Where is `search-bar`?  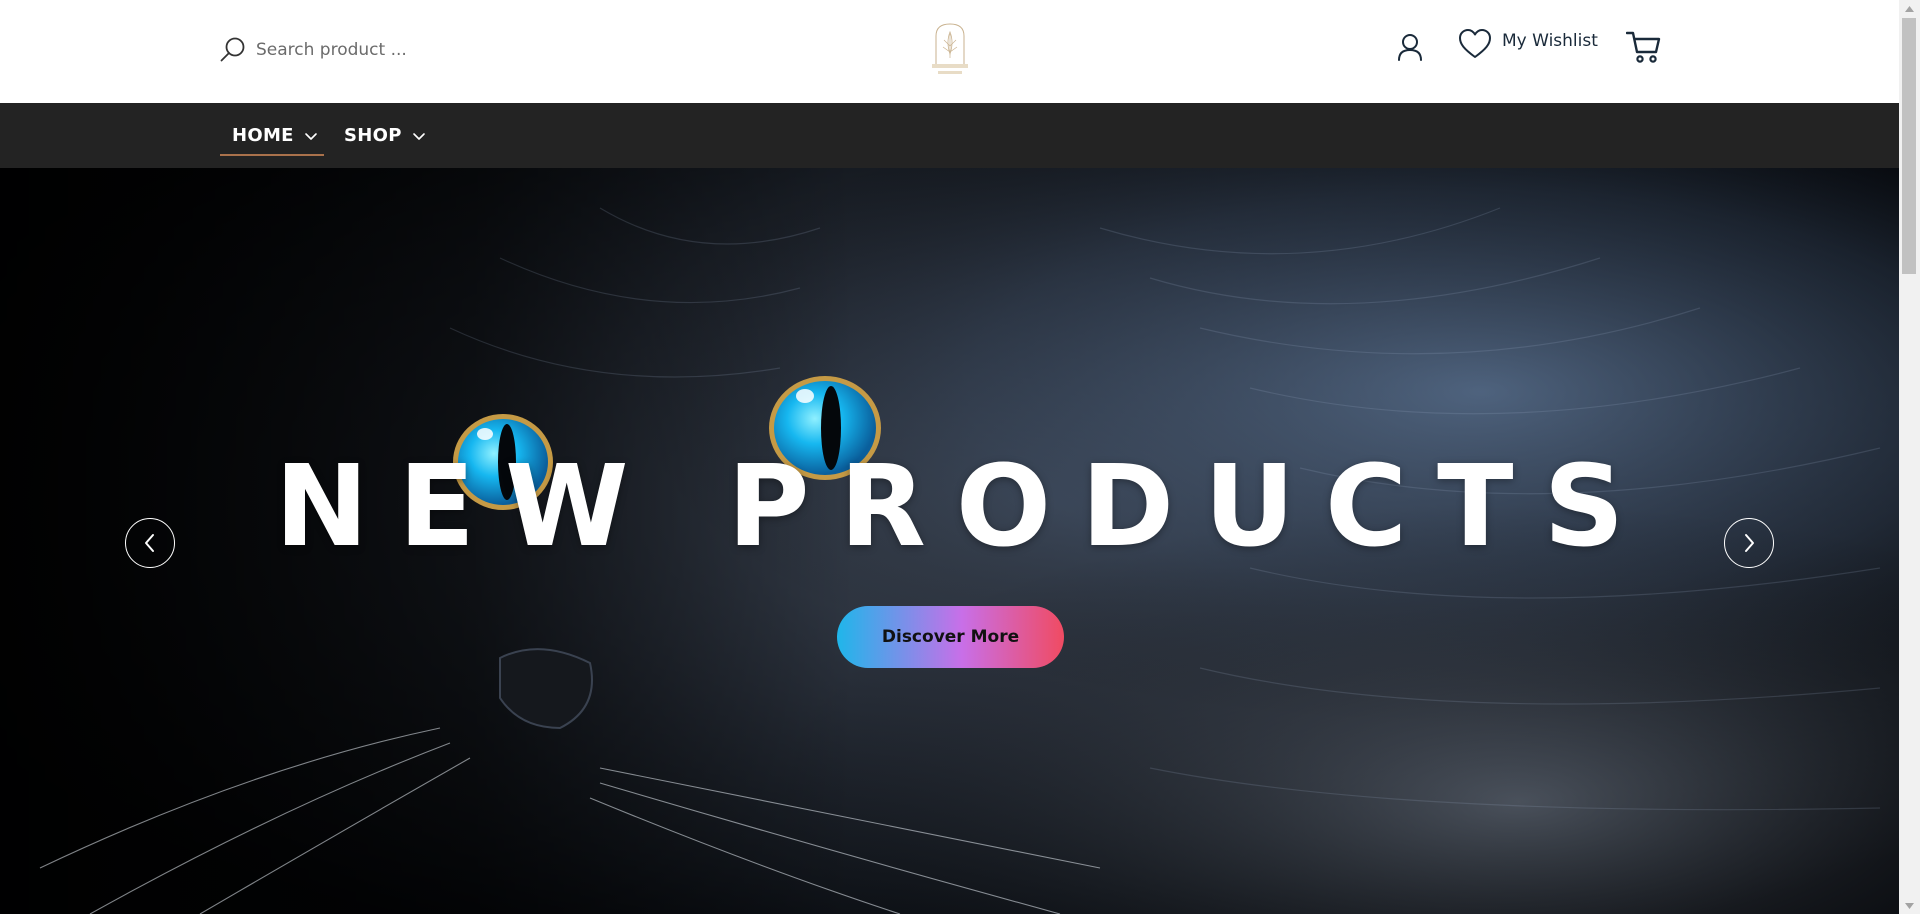
search-bar is located at coordinates (397, 50).